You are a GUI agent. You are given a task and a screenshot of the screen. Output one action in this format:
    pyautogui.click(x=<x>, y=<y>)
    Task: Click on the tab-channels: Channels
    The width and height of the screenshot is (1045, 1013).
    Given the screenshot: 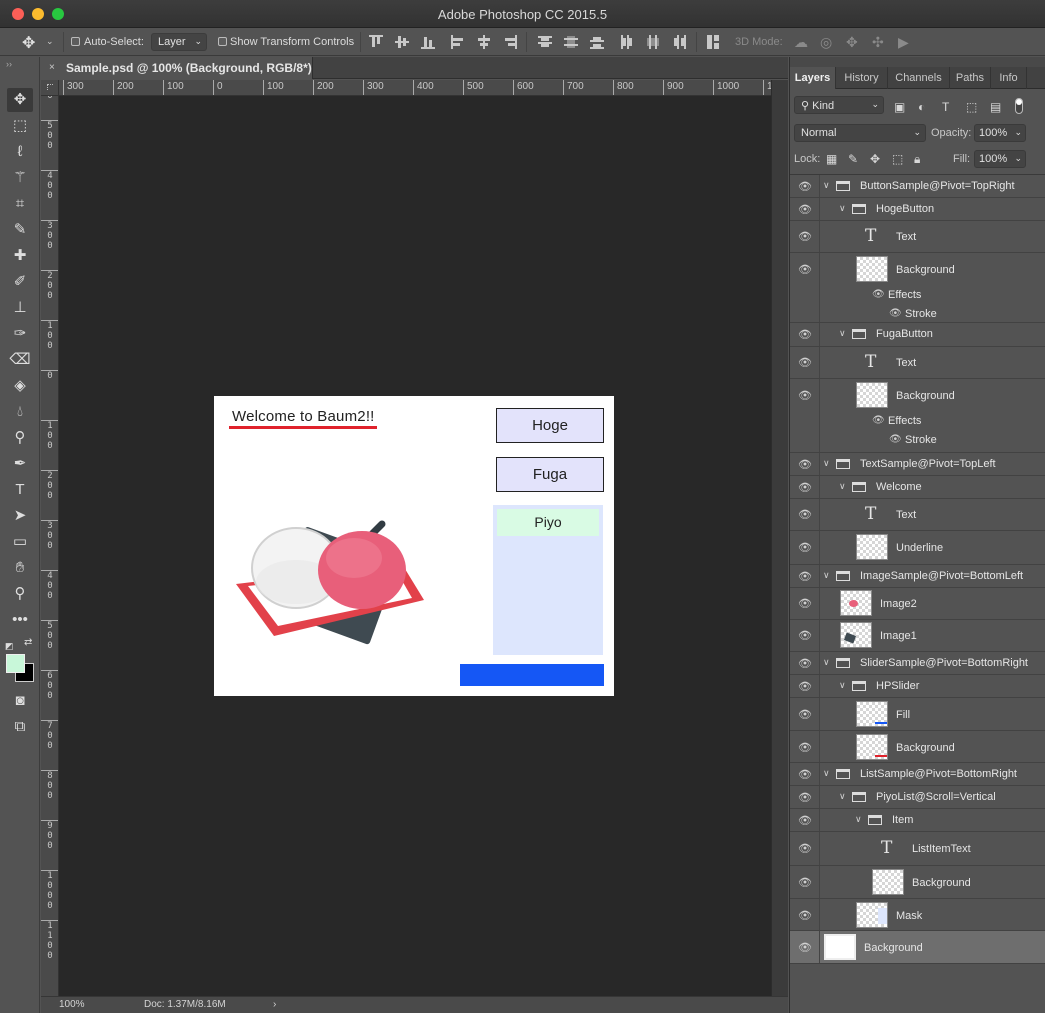 What is the action you would take?
    pyautogui.click(x=919, y=78)
    